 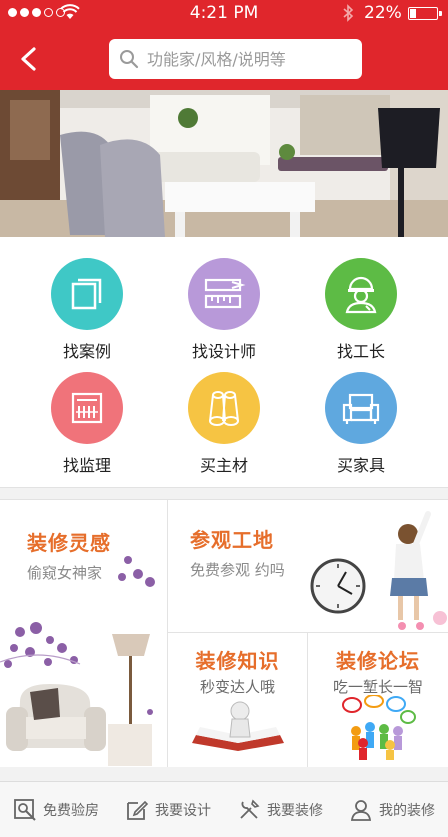 What do you see at coordinates (224, 408) in the screenshot?
I see `pipes-icon` at bounding box center [224, 408].